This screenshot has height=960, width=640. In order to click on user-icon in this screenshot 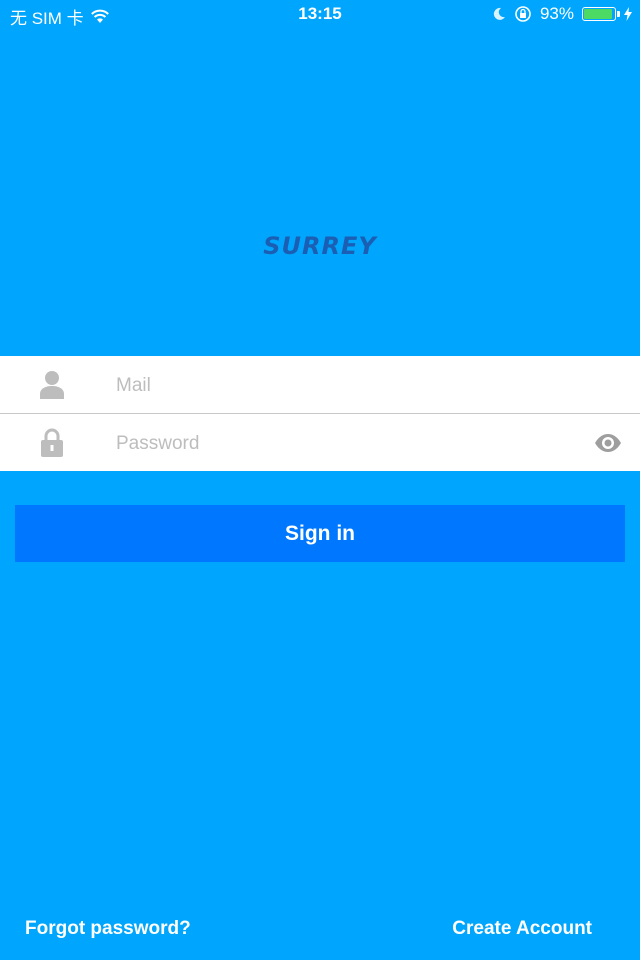, I will do `click(52, 385)`.